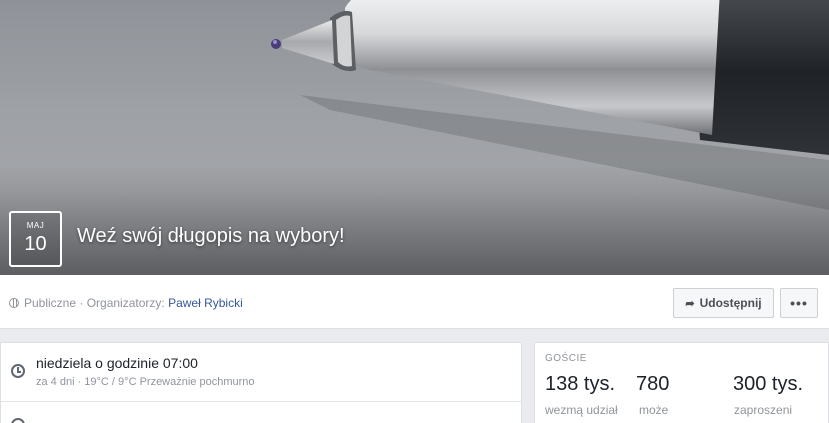  Describe the element at coordinates (18, 420) in the screenshot. I see `location-icon` at that location.